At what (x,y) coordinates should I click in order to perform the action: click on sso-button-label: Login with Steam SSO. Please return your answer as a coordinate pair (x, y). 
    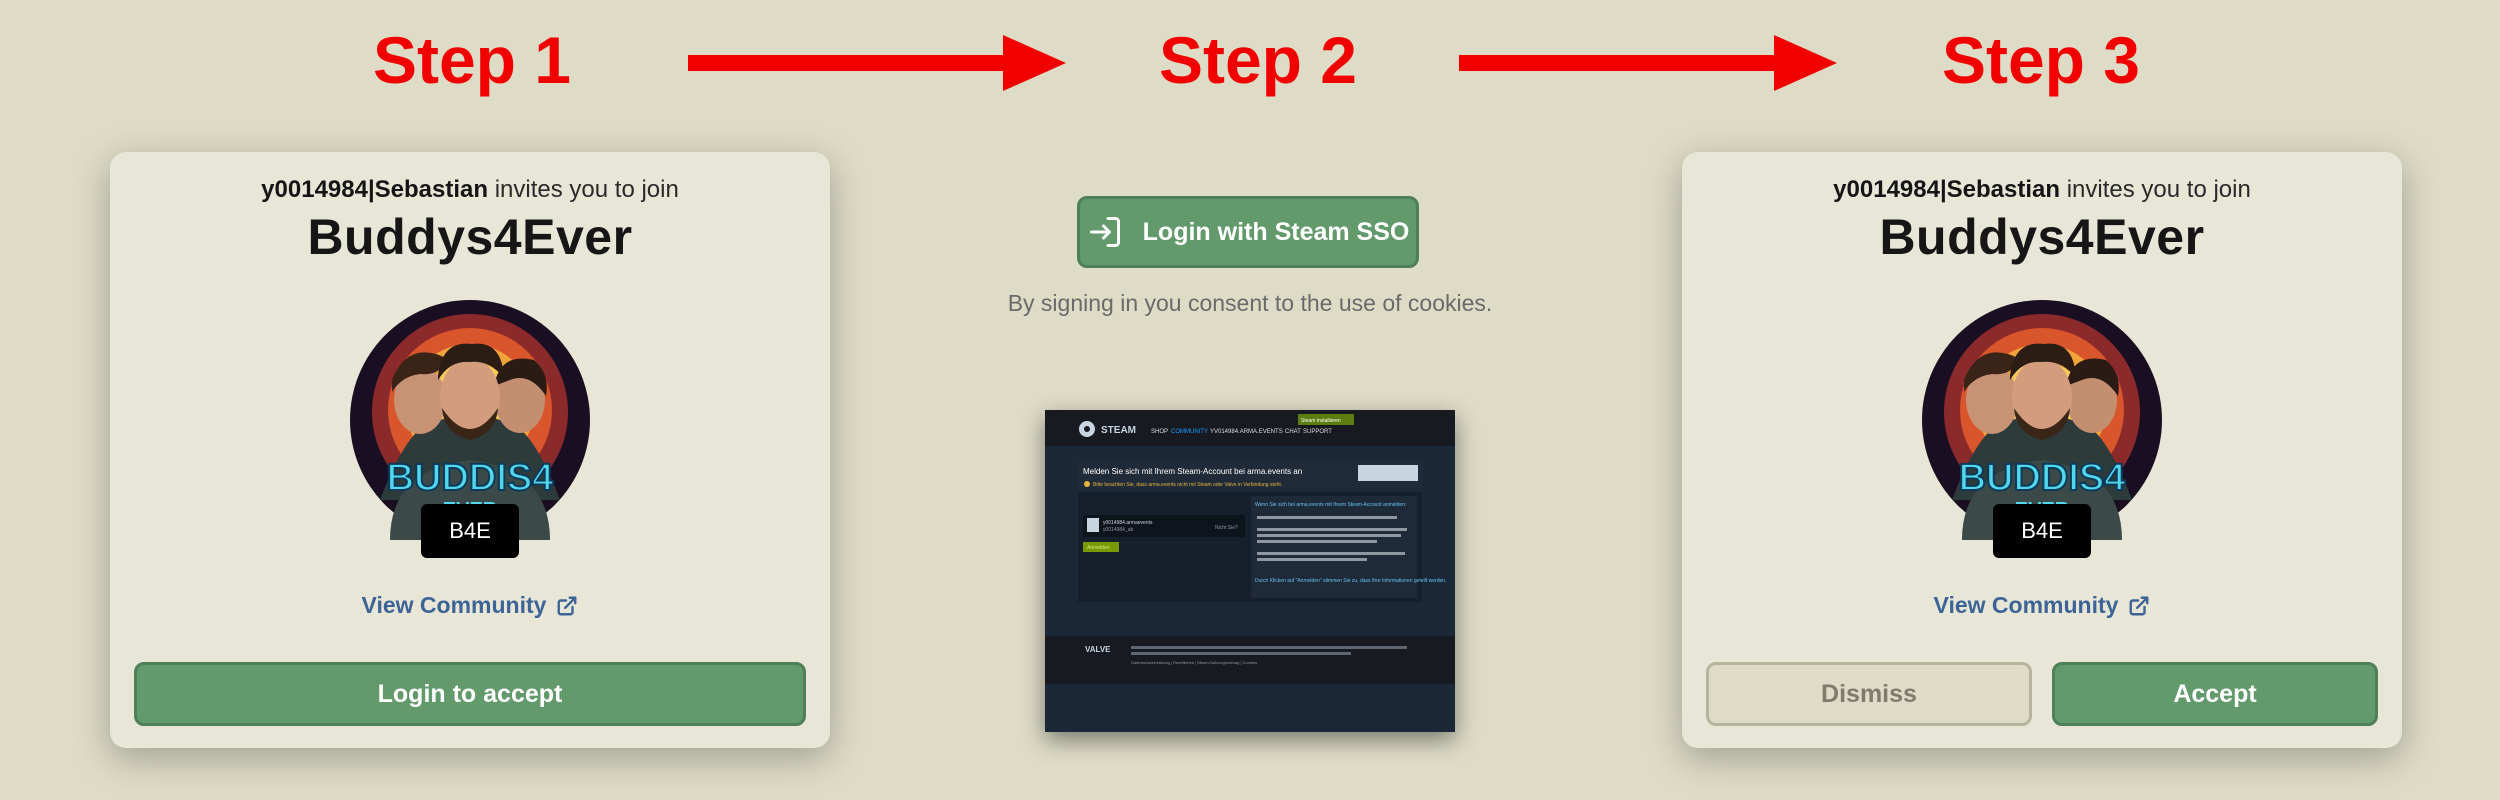
    Looking at the image, I should click on (1276, 231).